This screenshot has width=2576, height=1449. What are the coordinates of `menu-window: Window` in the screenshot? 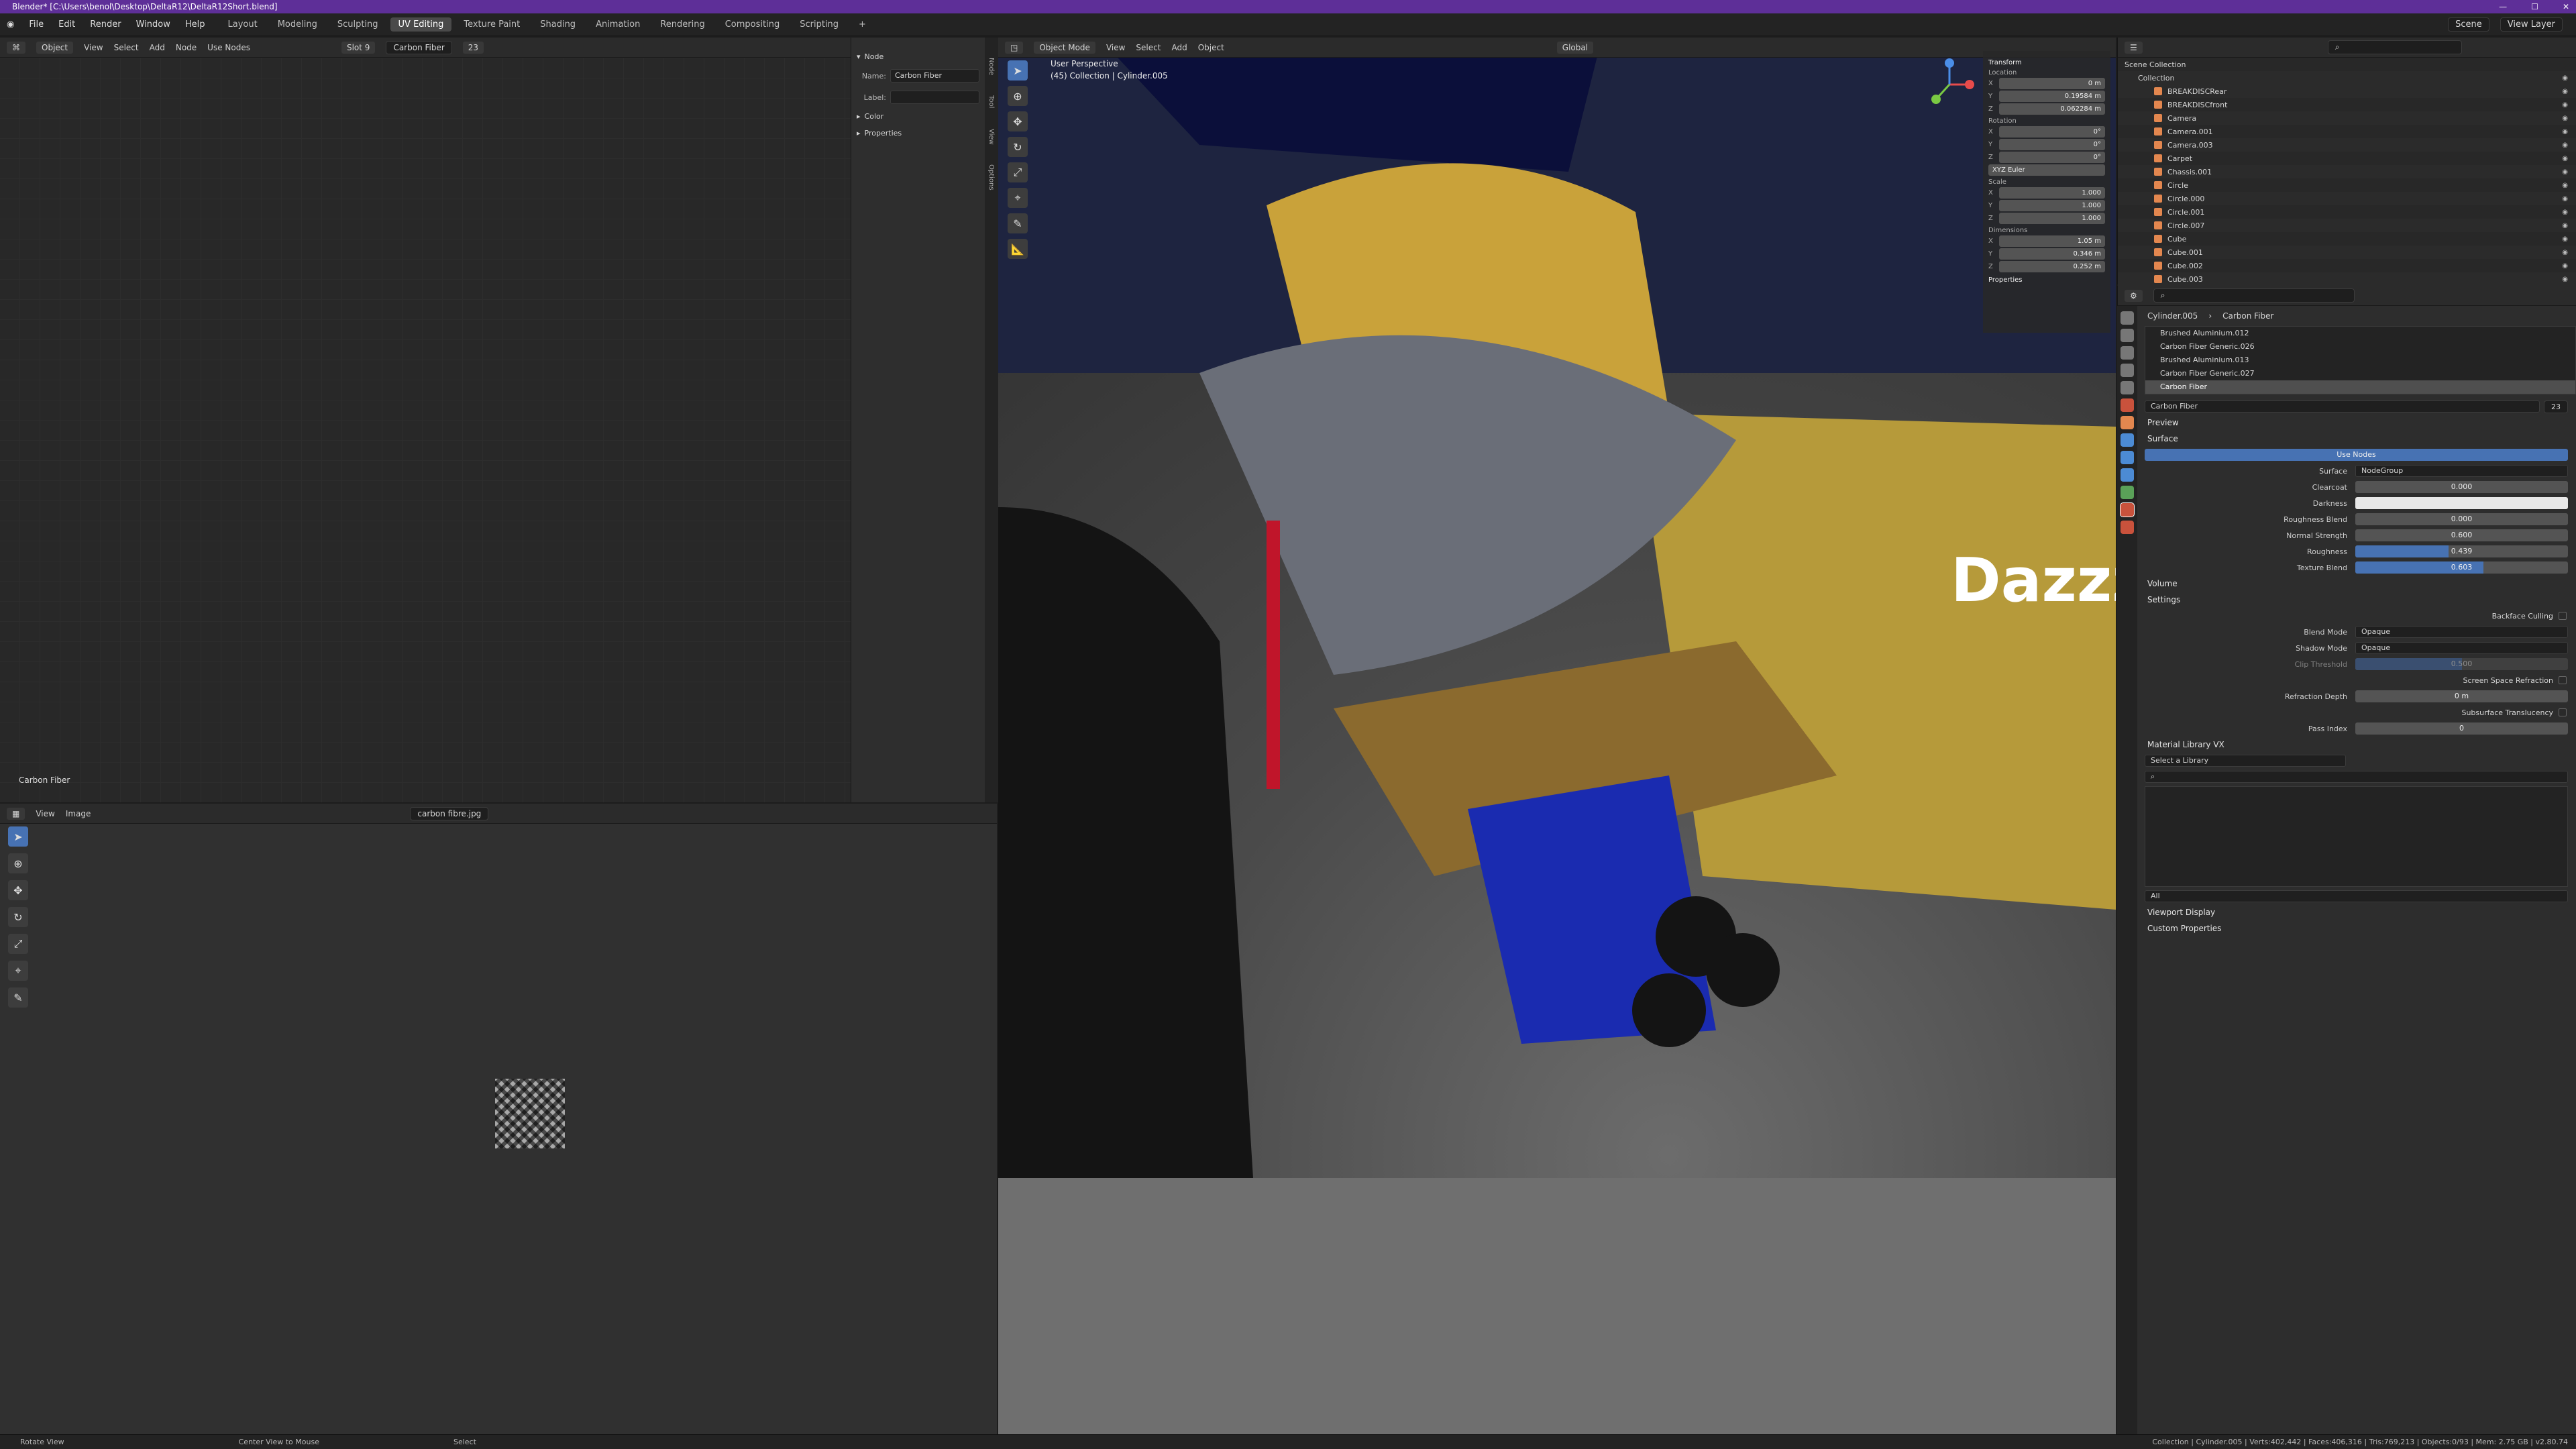 It's located at (153, 24).